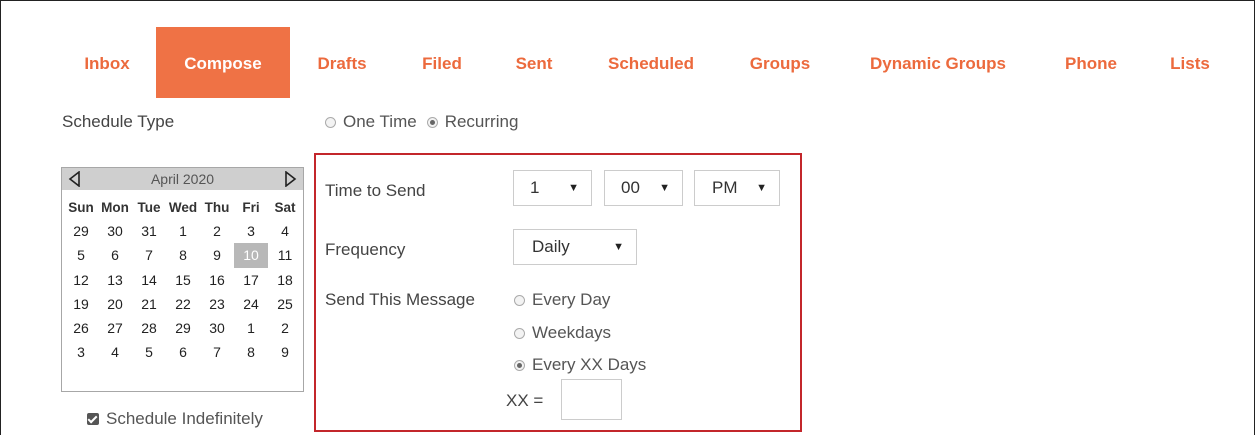  I want to click on every-day-label: Every Day, so click(571, 299).